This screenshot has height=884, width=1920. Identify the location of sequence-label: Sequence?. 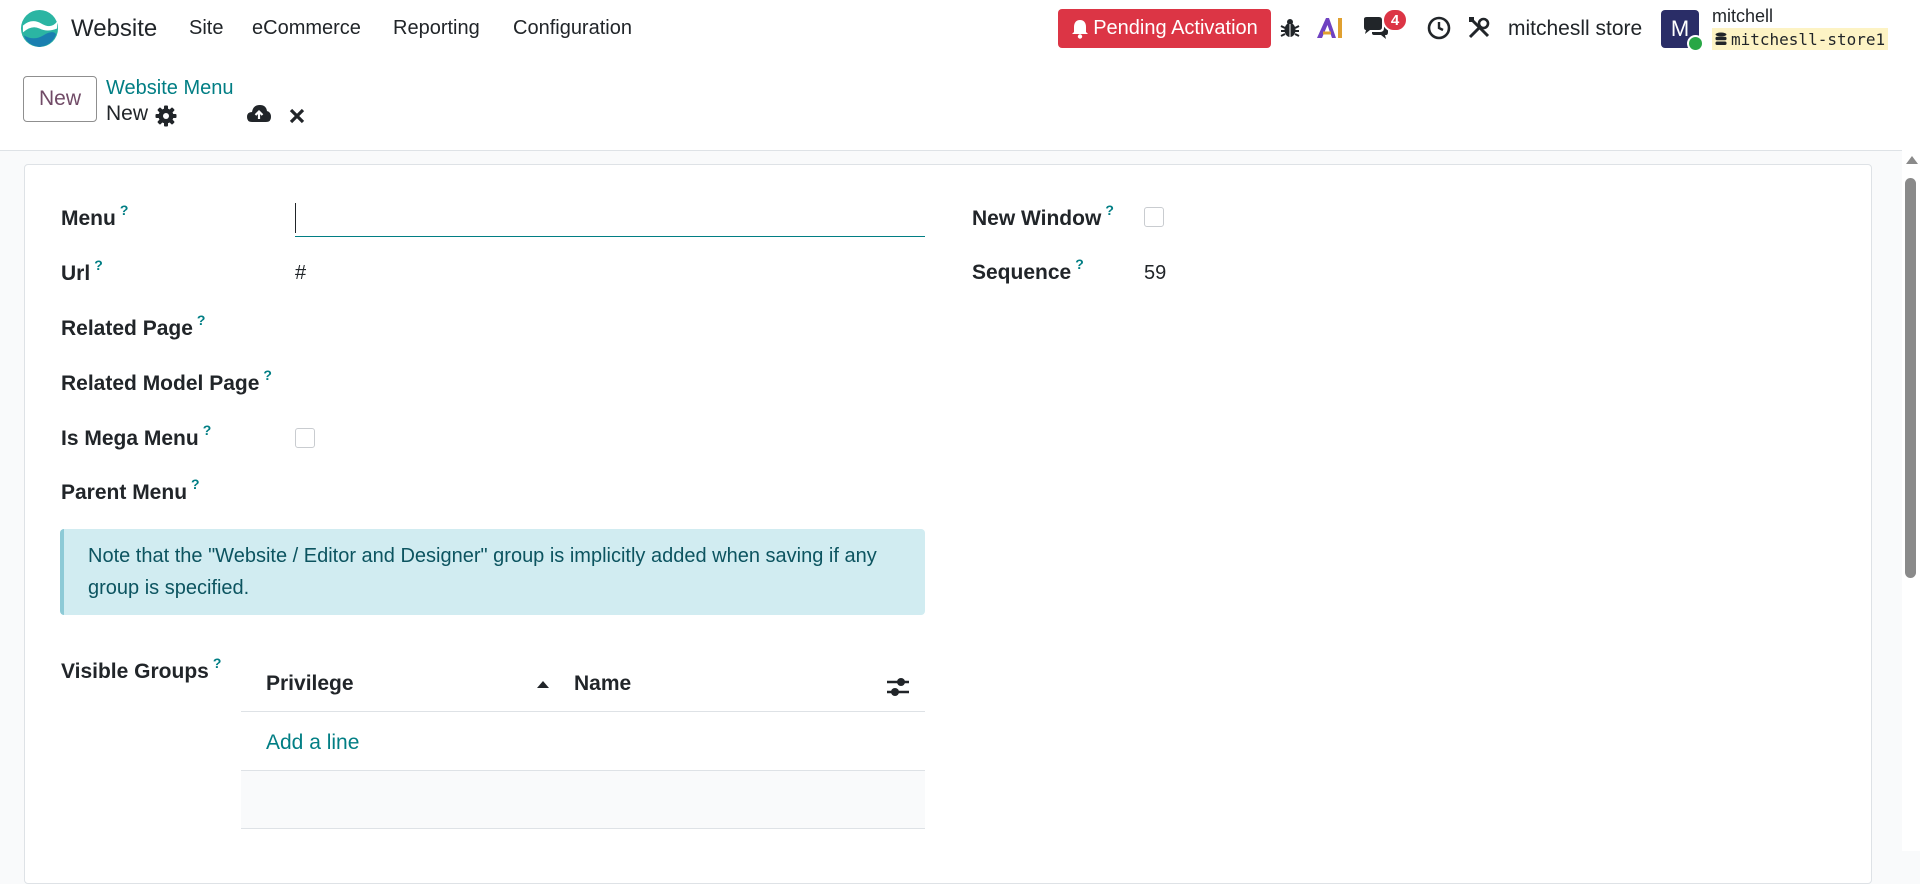
(1028, 270).